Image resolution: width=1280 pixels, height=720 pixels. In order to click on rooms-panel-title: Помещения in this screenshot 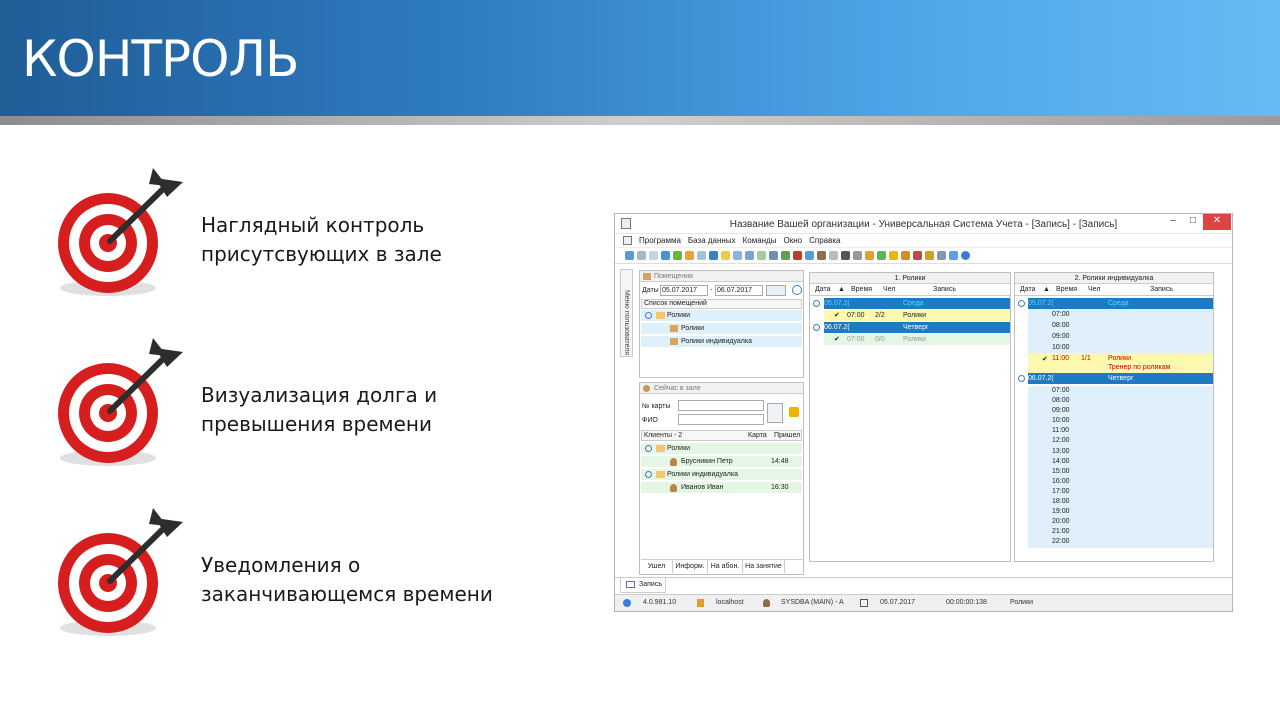, I will do `click(721, 276)`.